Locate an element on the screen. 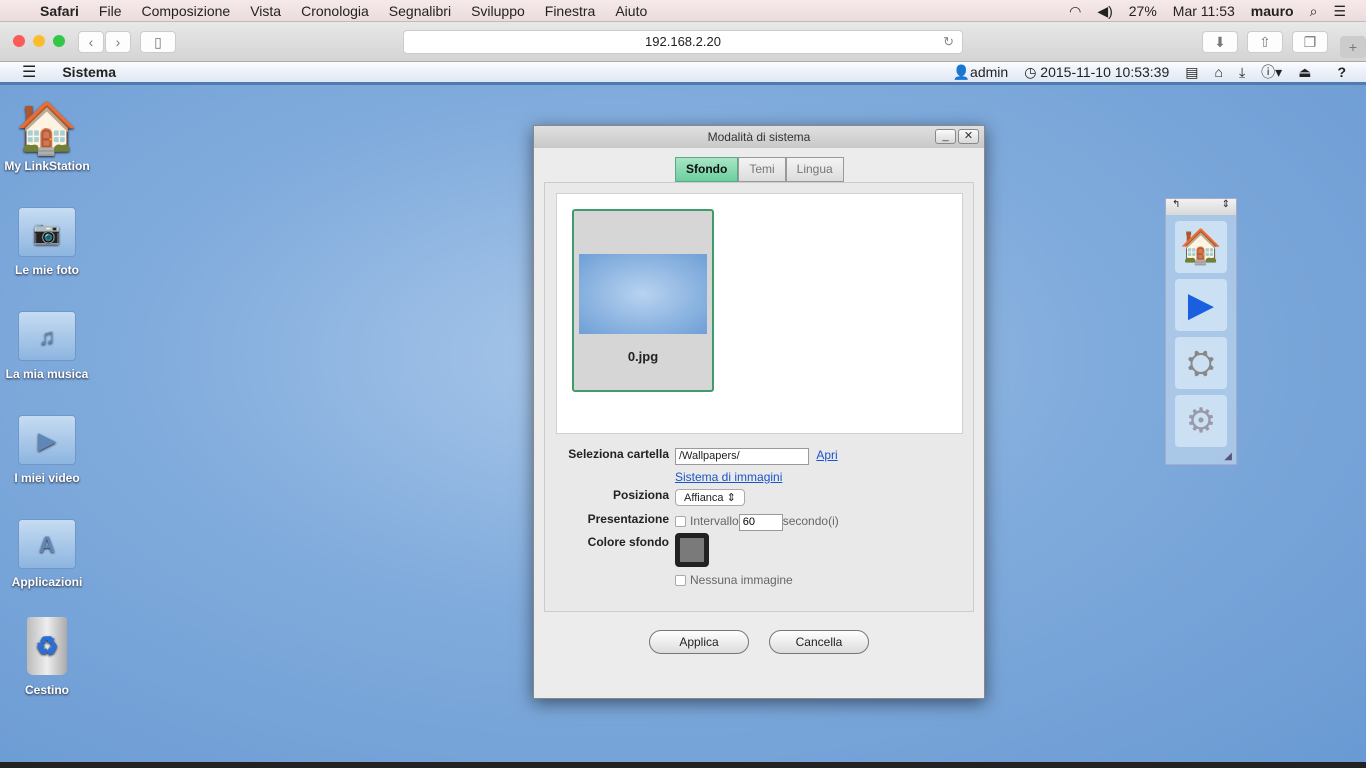 The width and height of the screenshot is (1366, 768). spotlight-icon: ⌕ is located at coordinates (1314, 11).